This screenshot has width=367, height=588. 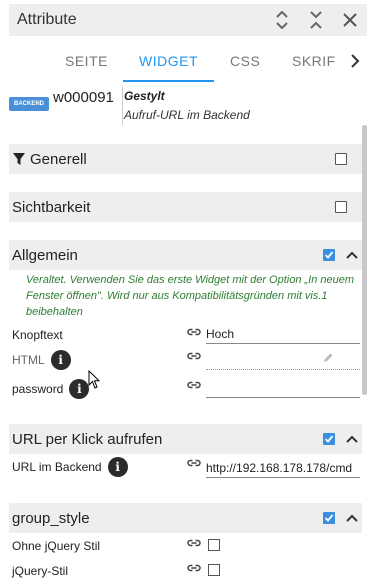 What do you see at coordinates (38, 389) in the screenshot?
I see `password-label-text: password` at bounding box center [38, 389].